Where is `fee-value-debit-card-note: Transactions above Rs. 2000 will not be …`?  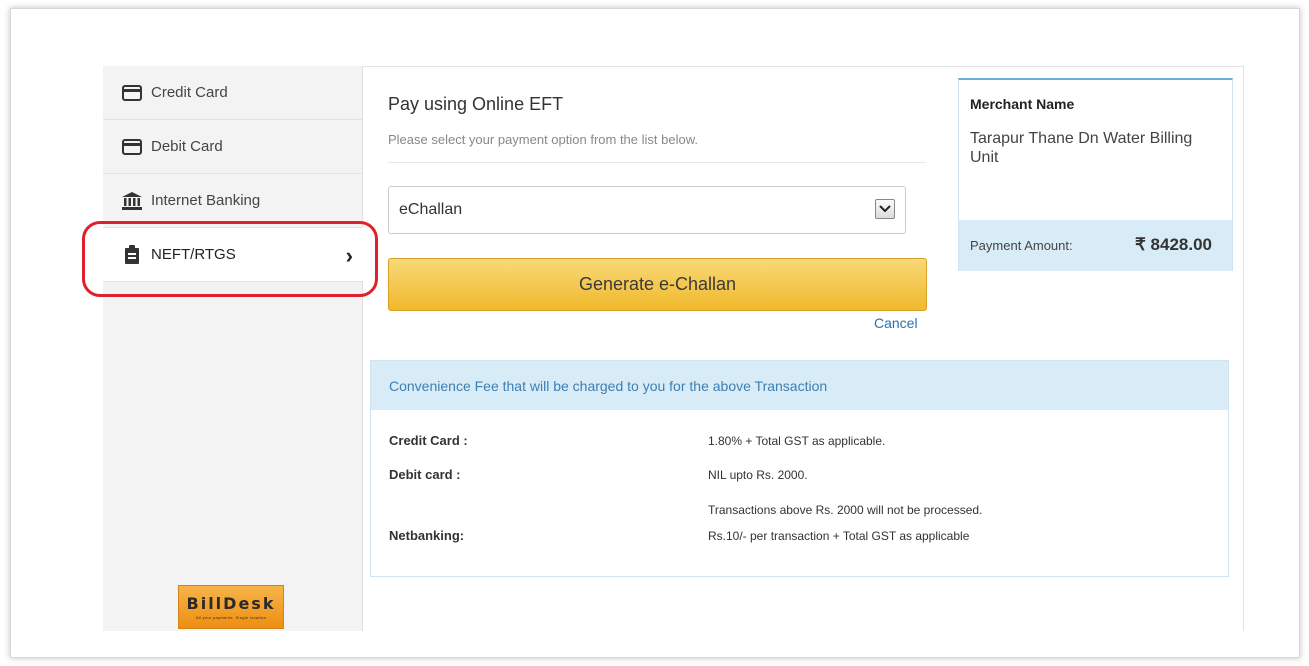
fee-value-debit-card-note: Transactions above Rs. 2000 will not be … is located at coordinates (845, 510).